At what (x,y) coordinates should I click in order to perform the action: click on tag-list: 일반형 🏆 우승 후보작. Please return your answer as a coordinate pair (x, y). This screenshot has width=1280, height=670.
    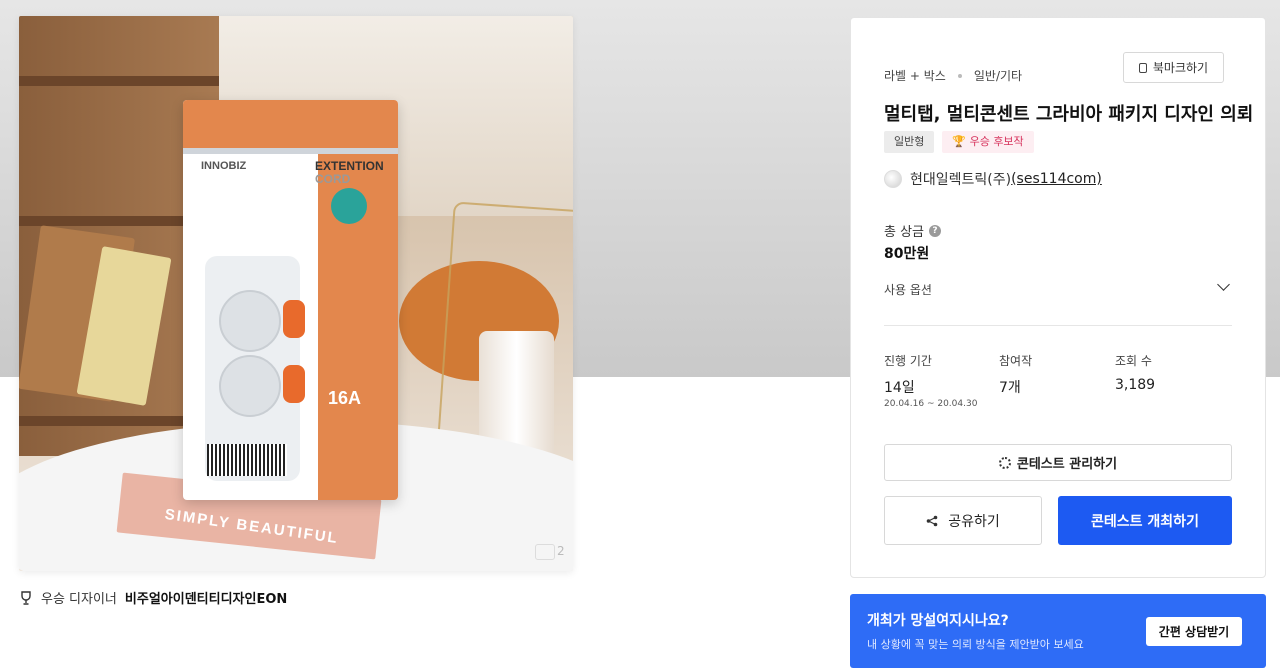
    Looking at the image, I should click on (959, 142).